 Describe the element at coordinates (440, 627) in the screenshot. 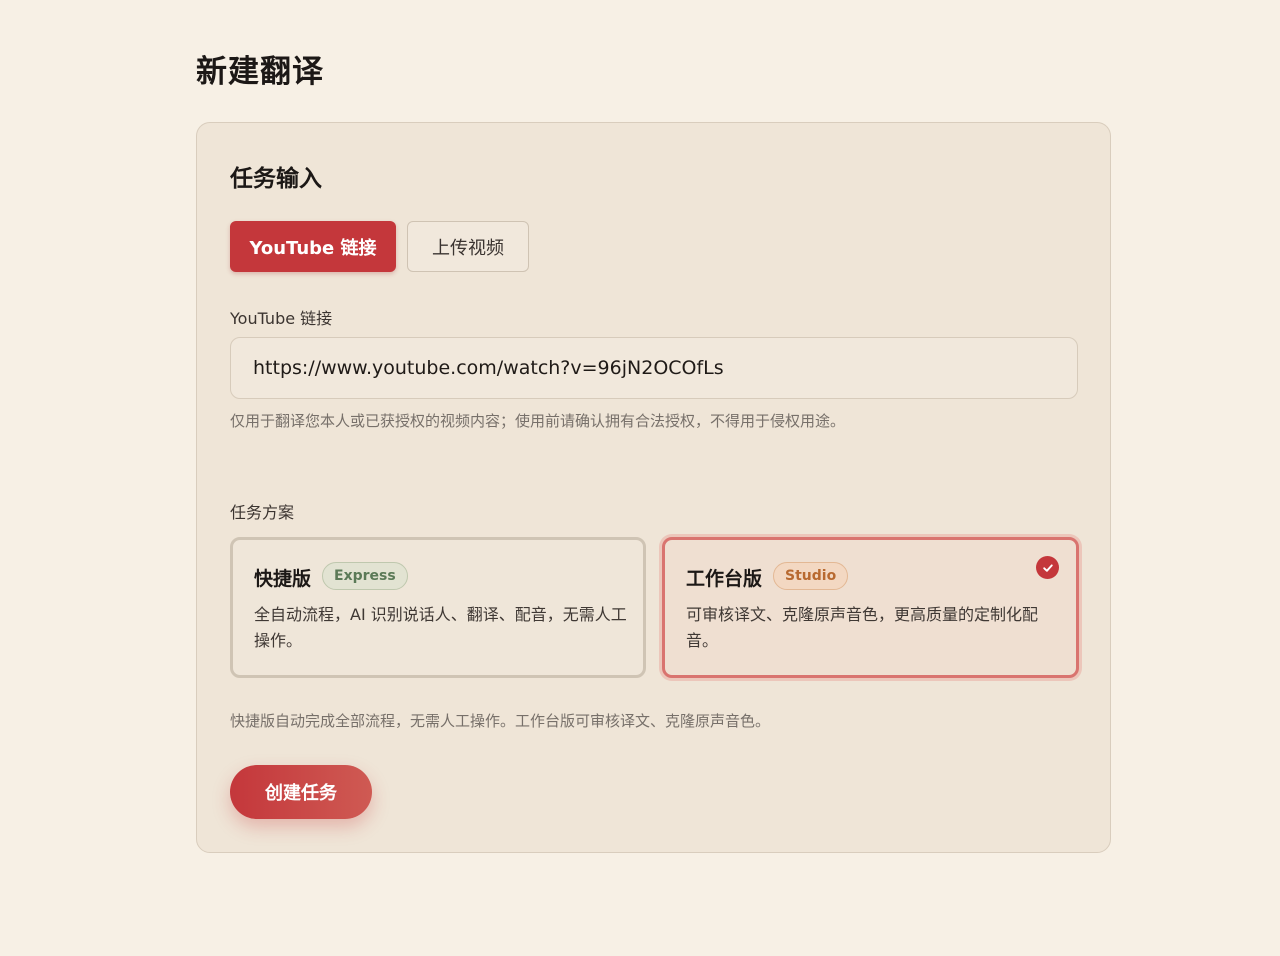

I see `plan-description: 全自动流程，AI 识别说话人、翻译、配音，无需人工操作。` at that location.